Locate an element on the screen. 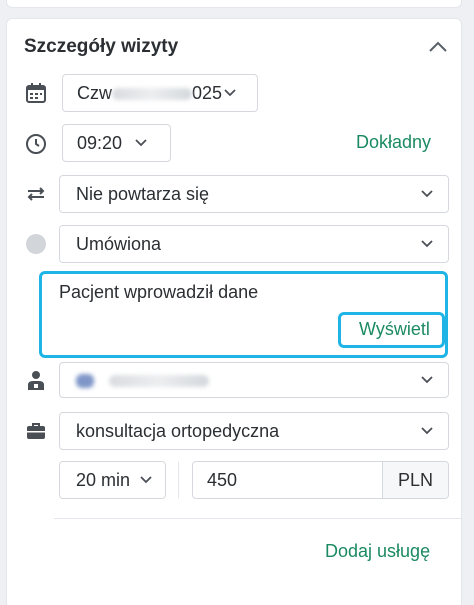  chevron-up-icon is located at coordinates (438, 47).